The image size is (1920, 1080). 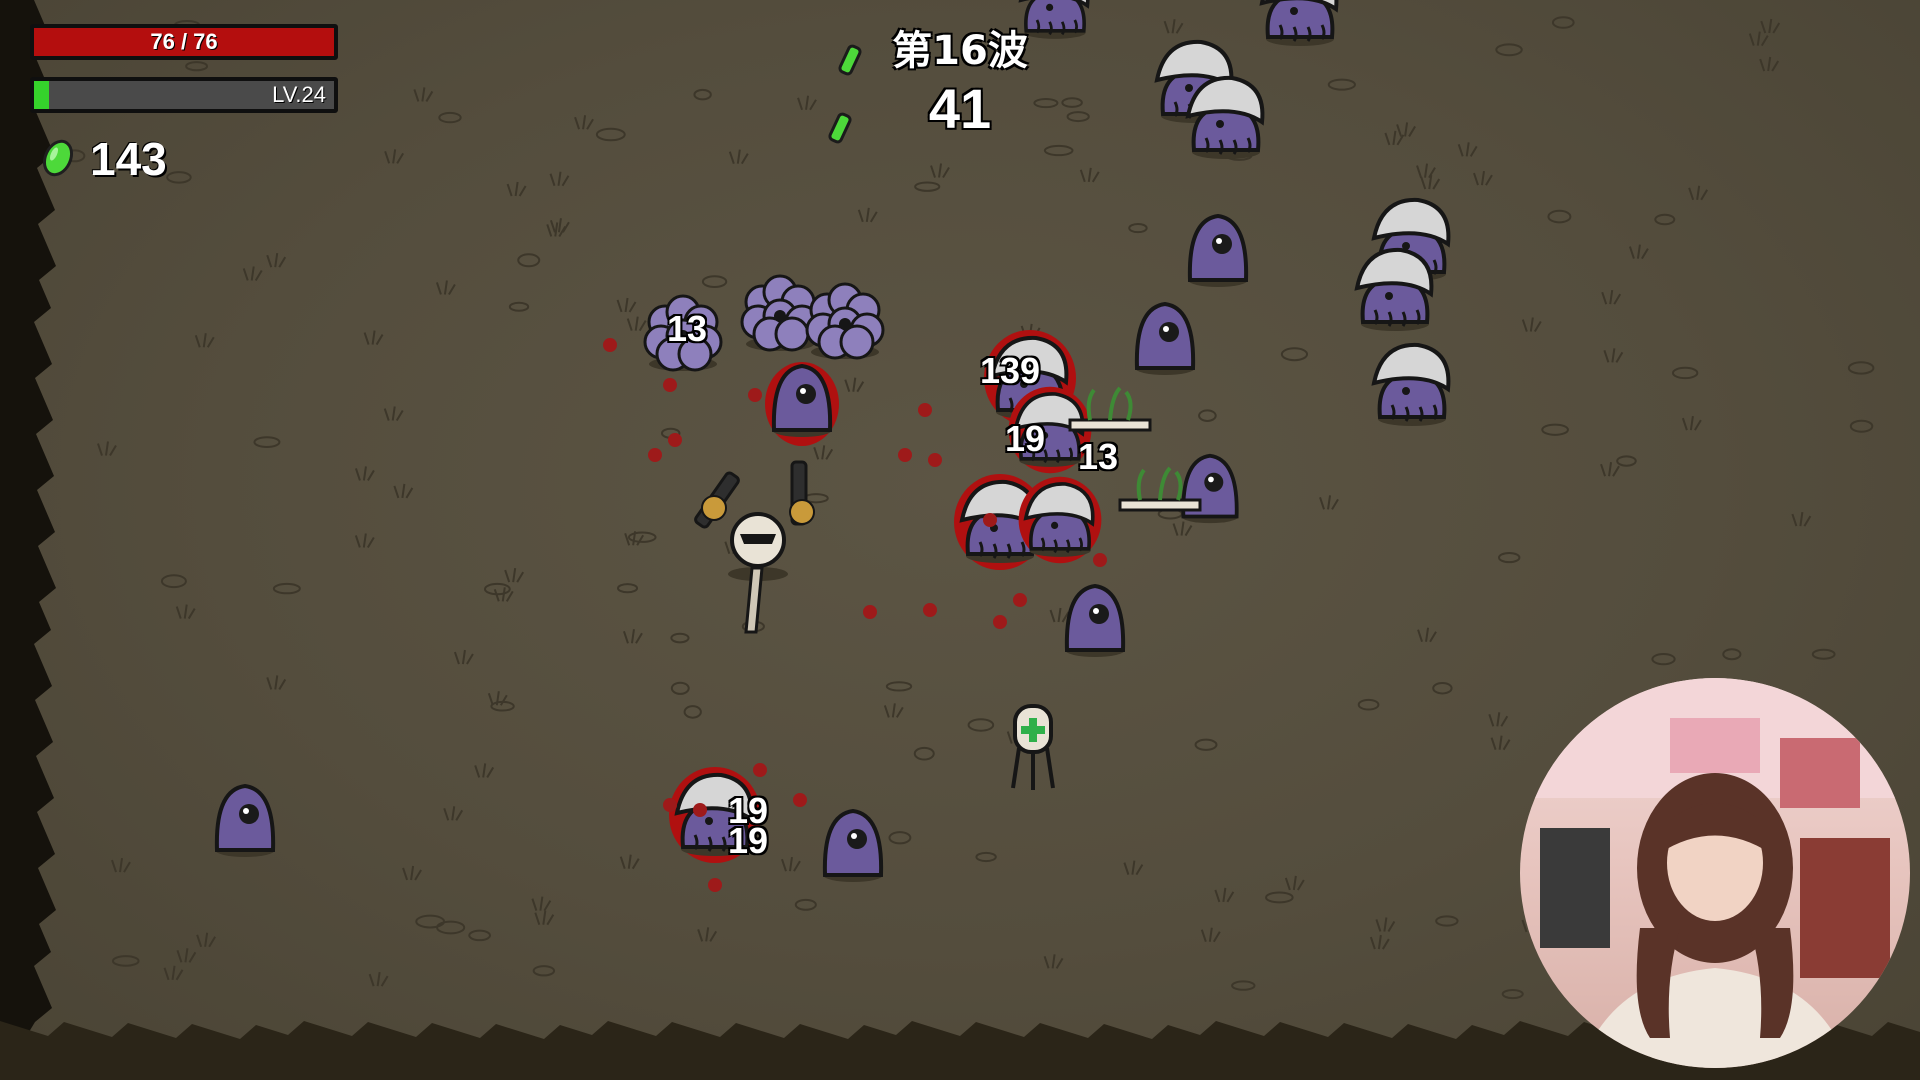 I want to click on green-material-icon, so click(x=58, y=158).